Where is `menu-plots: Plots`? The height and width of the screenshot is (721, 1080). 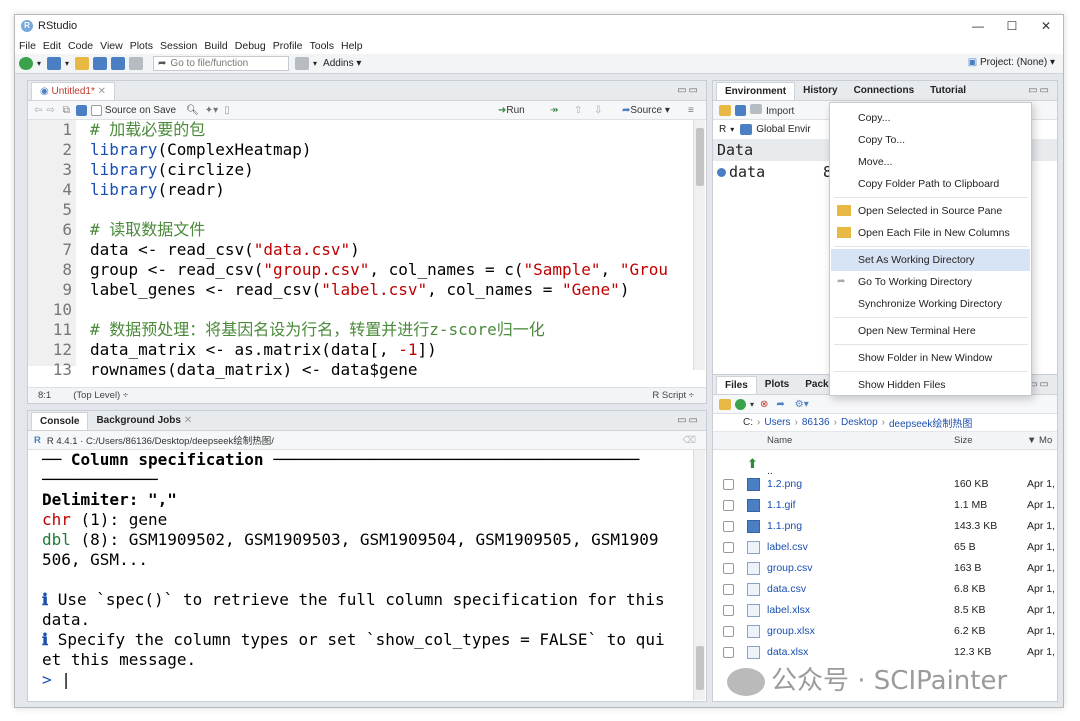 menu-plots: Plots is located at coordinates (141, 46).